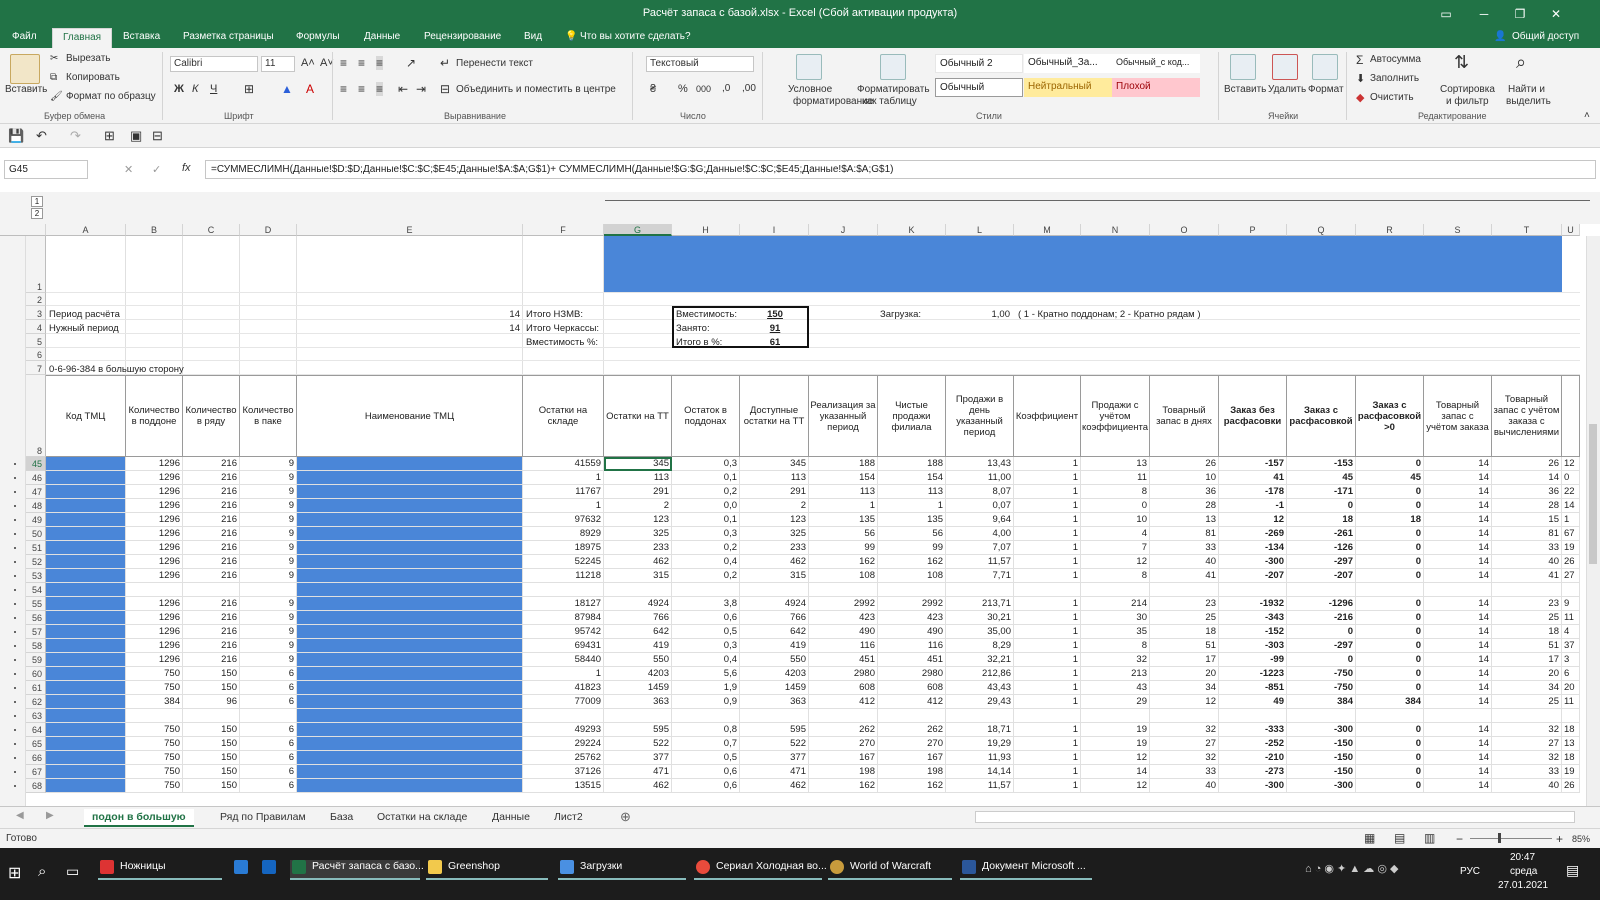  Describe the element at coordinates (1572, 870) in the screenshot. I see `notifications-icon: ▤` at that location.